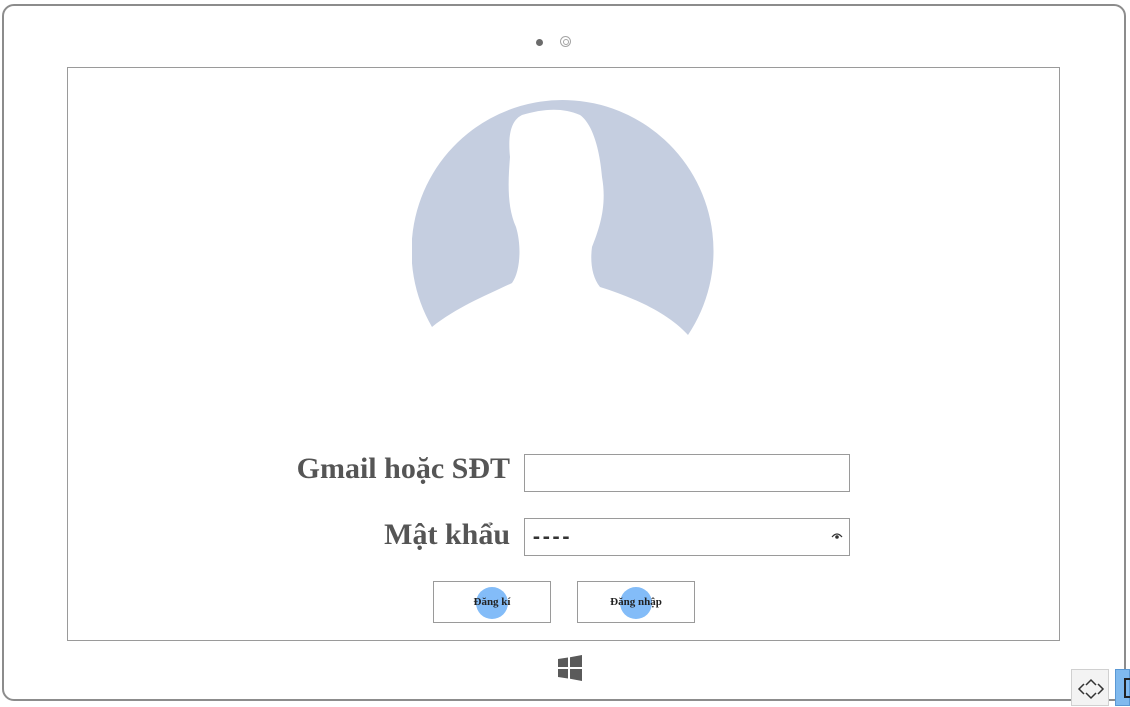  I want to click on password-label: Mật khẩu, so click(447, 534).